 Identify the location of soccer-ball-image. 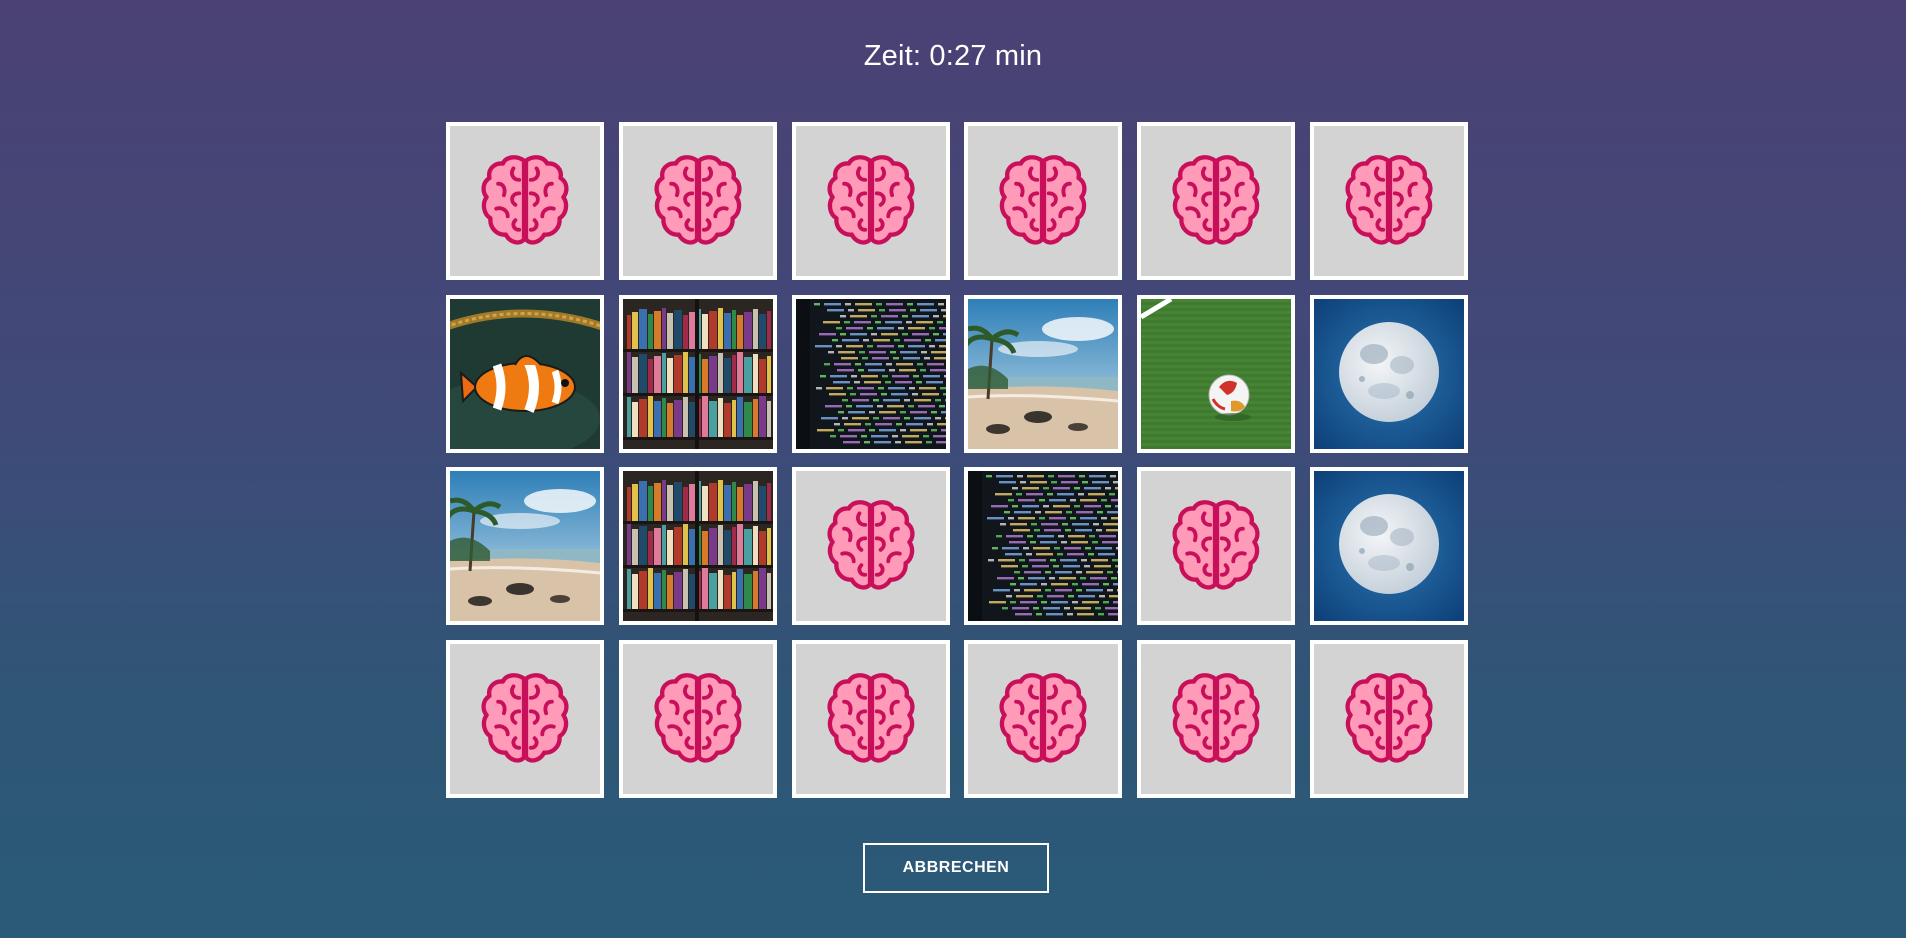
(1216, 373).